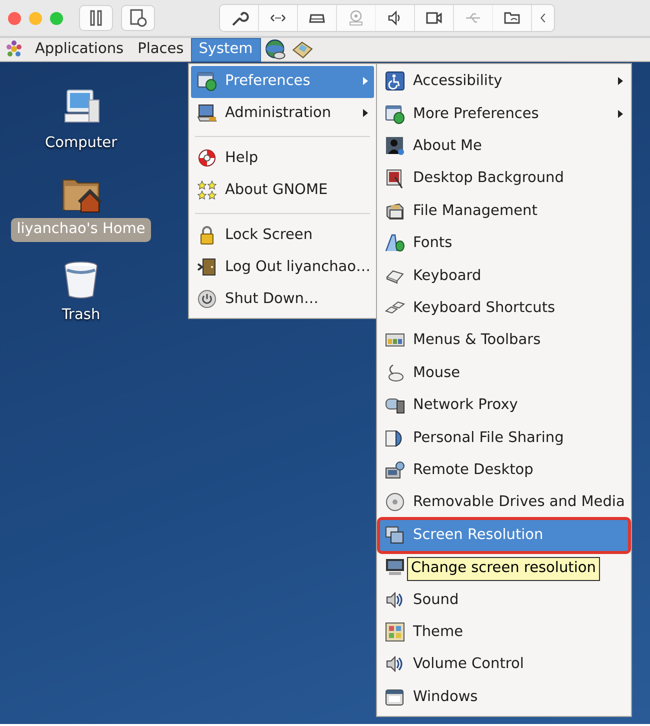 The height and width of the screenshot is (726, 650). Describe the element at coordinates (504, 276) in the screenshot. I see `menu-item: Keyboard` at that location.